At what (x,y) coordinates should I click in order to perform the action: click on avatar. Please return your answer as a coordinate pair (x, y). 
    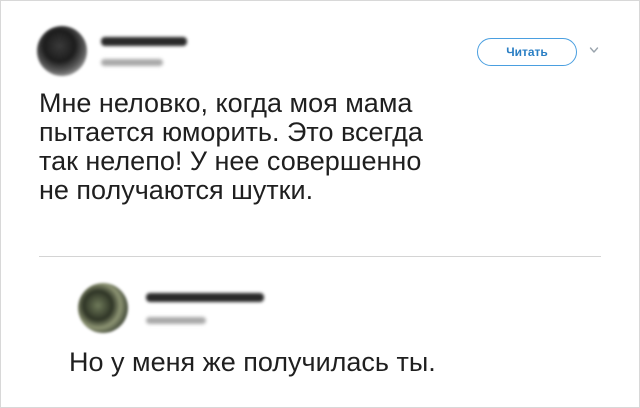
    Looking at the image, I should click on (62, 51).